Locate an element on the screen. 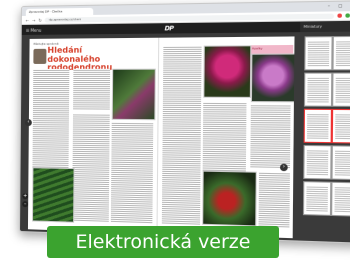 The image size is (350, 266). nursery-photo is located at coordinates (53, 195).